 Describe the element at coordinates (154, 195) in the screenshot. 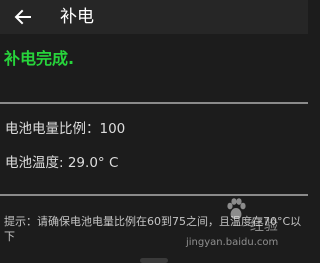

I see `divider-bottom` at that location.